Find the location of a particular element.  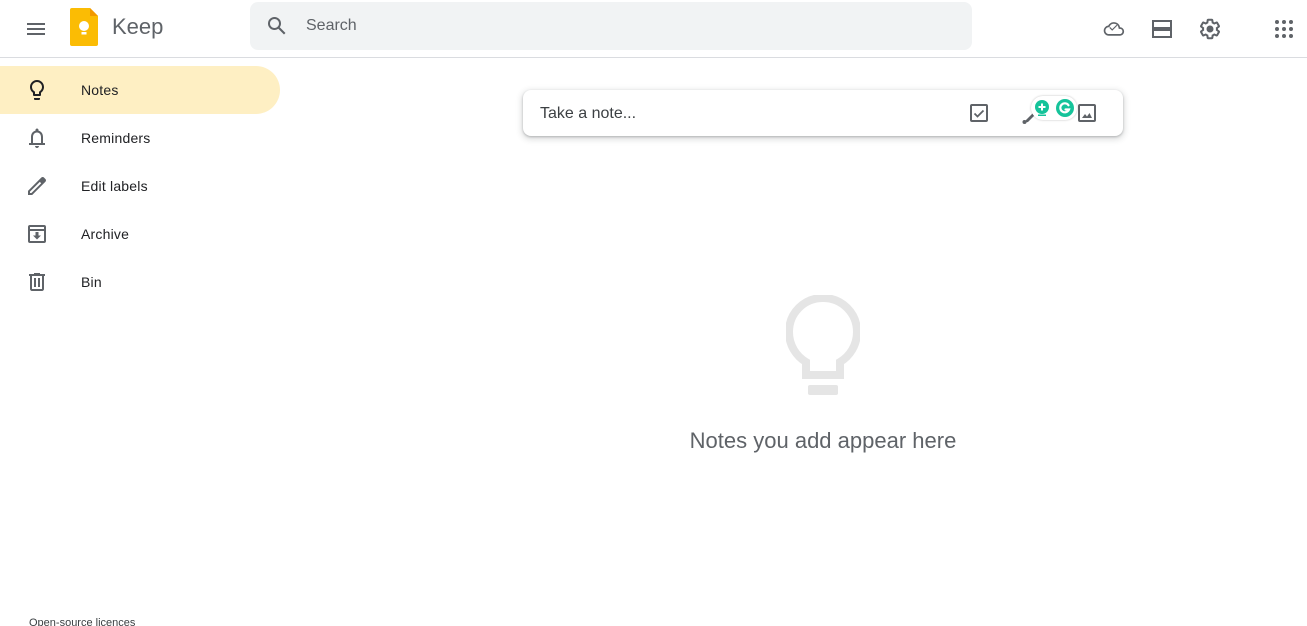

cloud-check-icon is located at coordinates (1114, 29).